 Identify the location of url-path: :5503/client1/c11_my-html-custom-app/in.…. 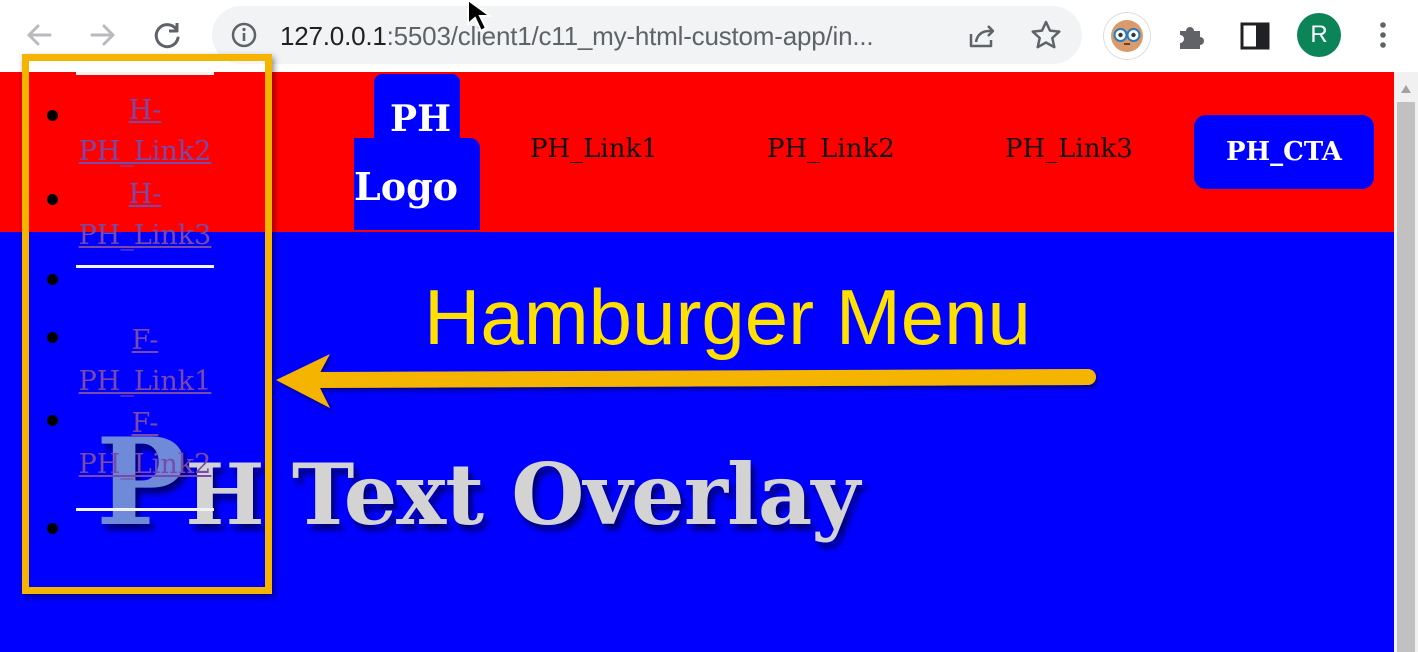
(630, 36).